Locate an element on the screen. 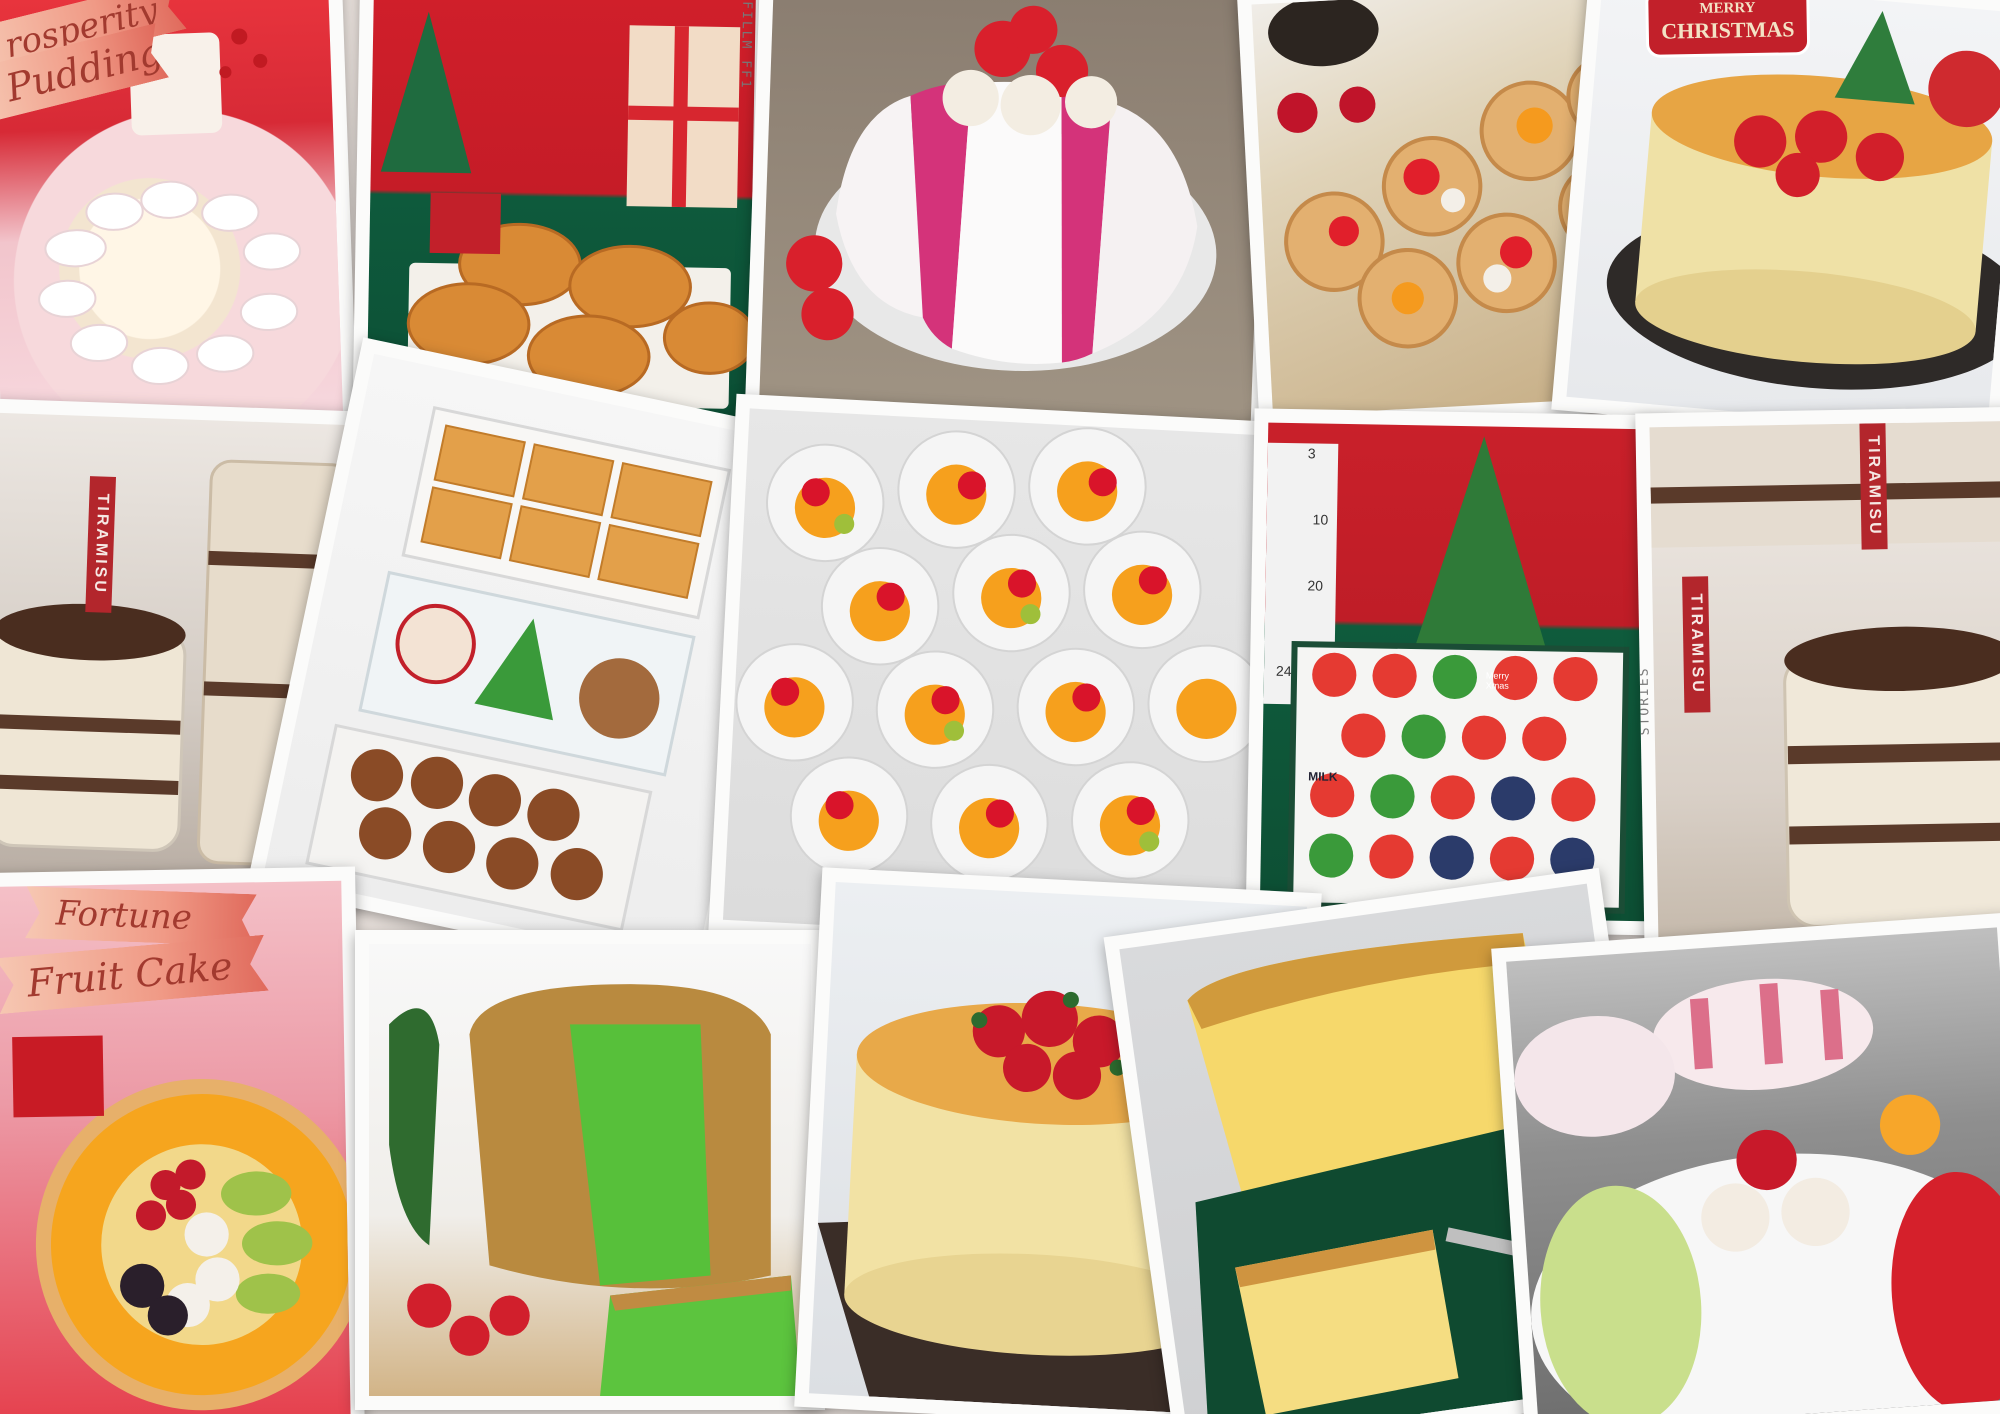 This screenshot has width=2000, height=1414. photo-pandan-chiffon is located at coordinates (590, 1170).